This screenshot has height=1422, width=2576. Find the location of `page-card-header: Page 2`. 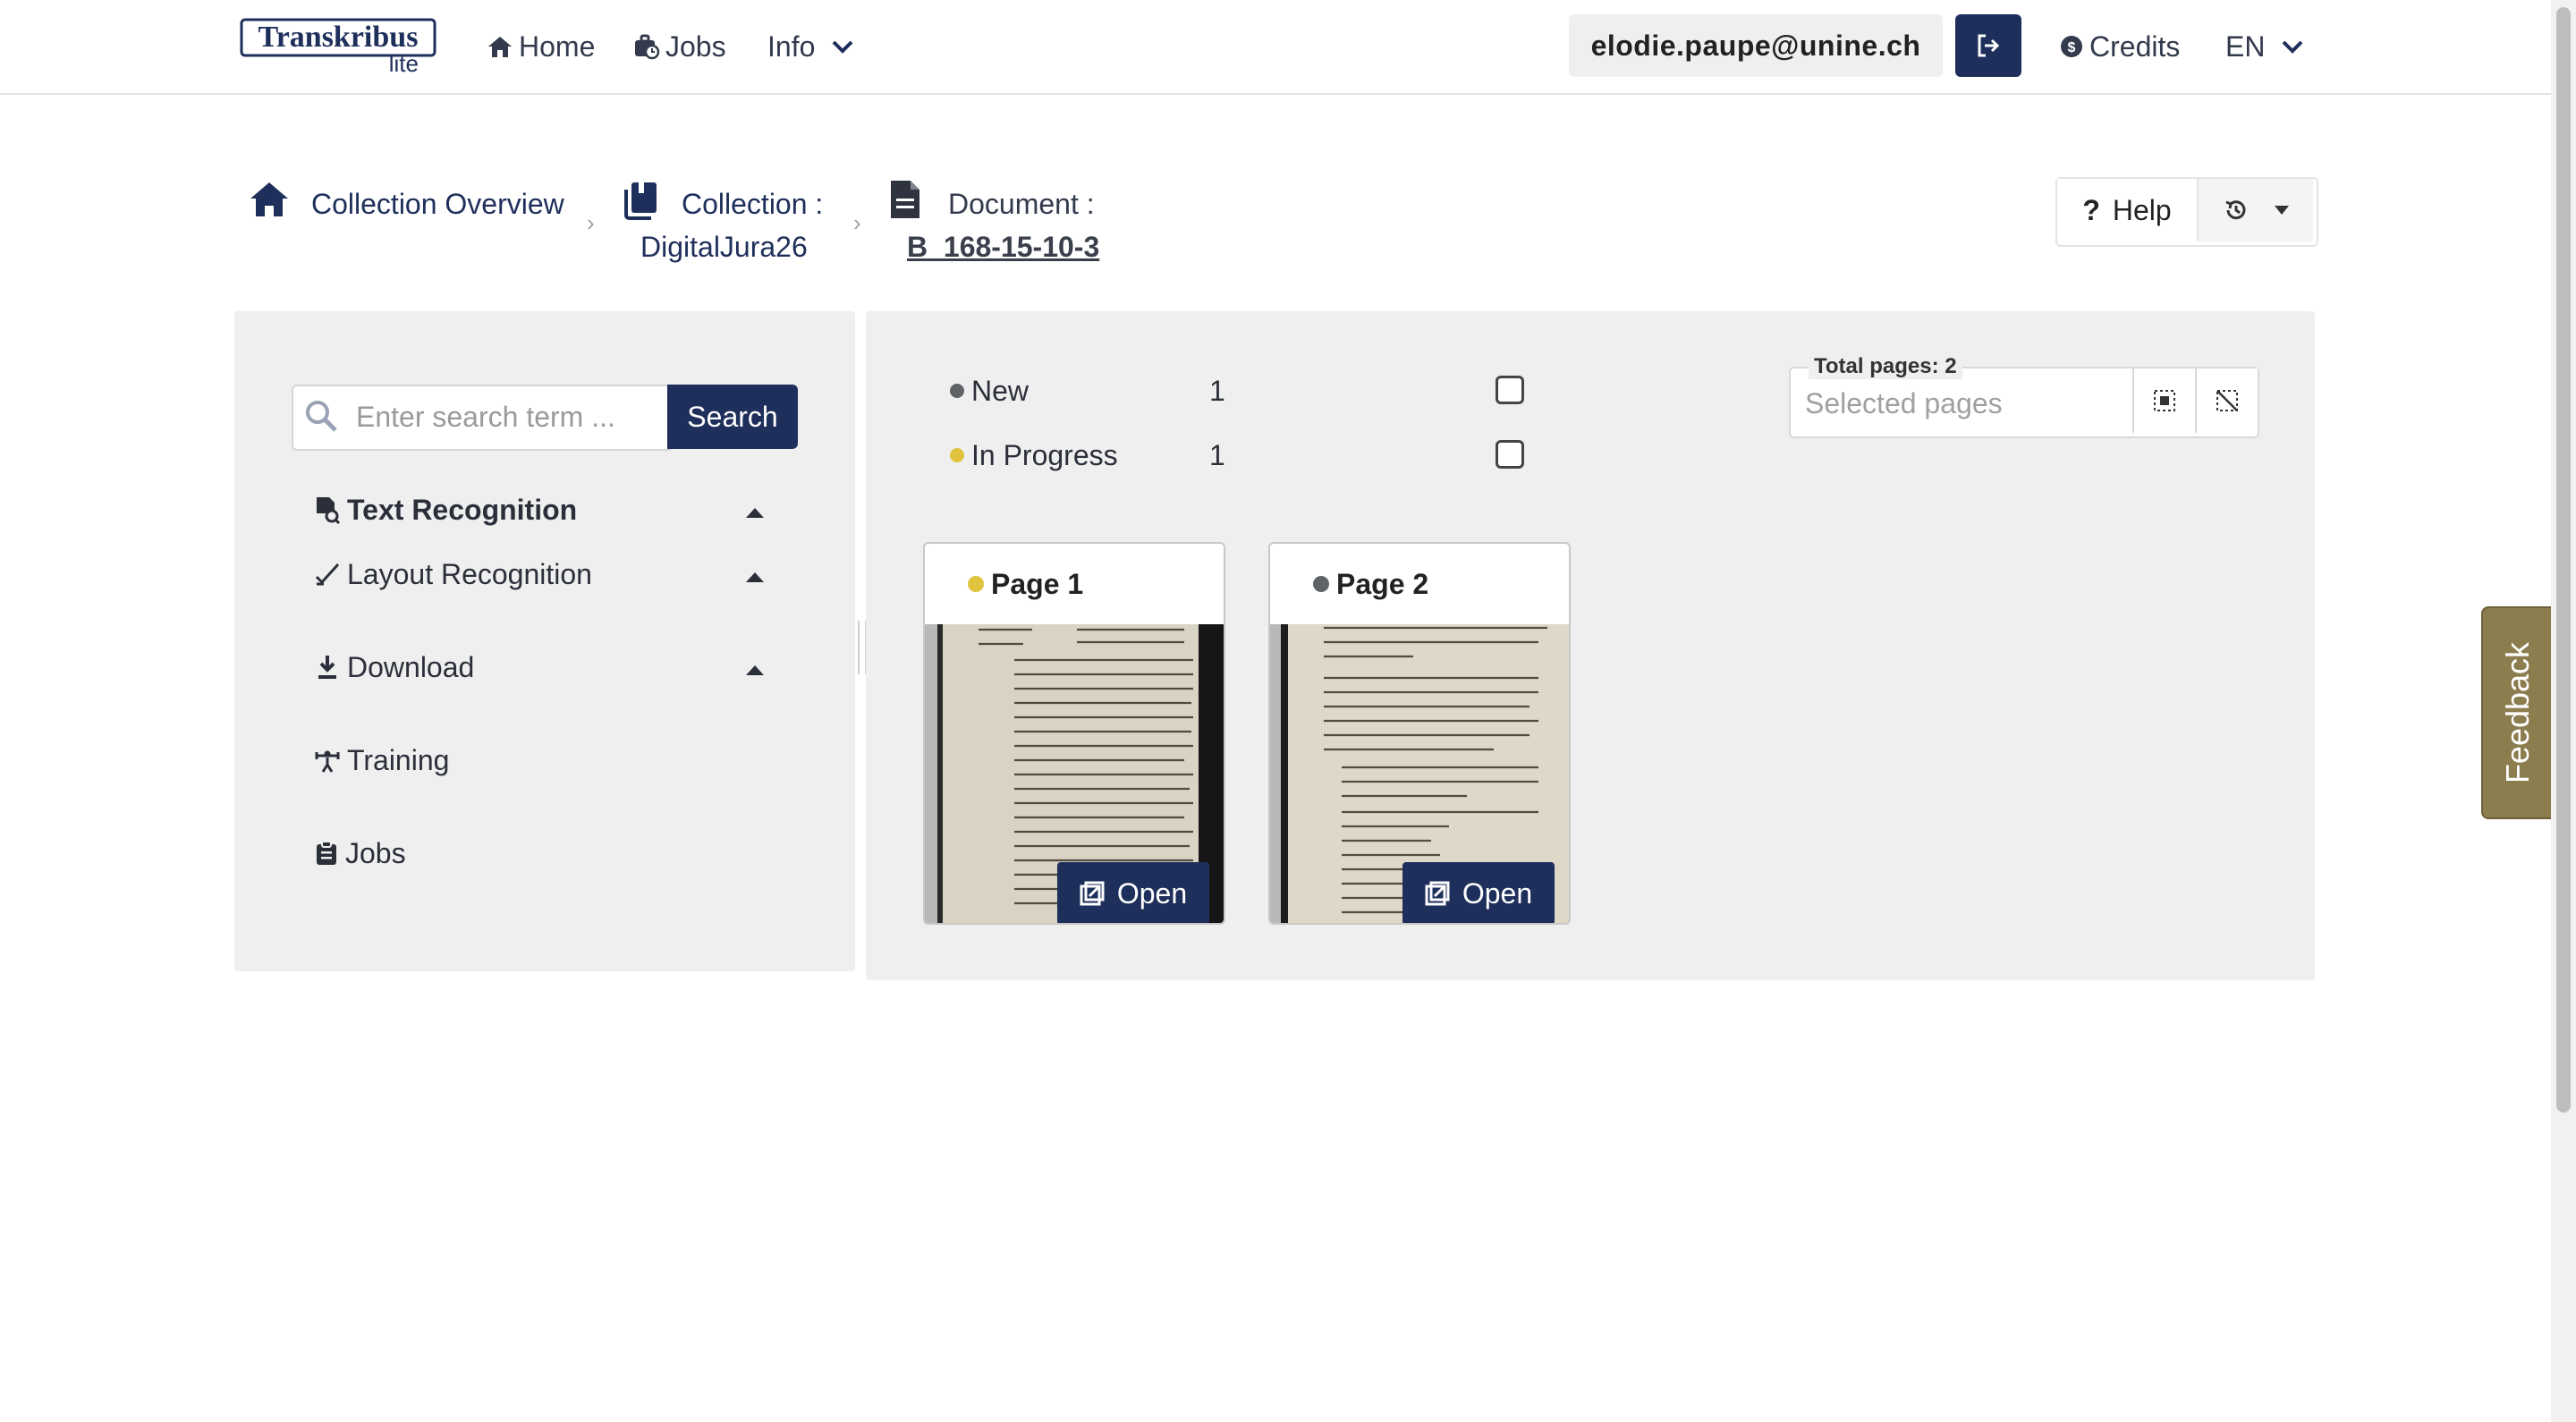

page-card-header: Page 2 is located at coordinates (1419, 584).